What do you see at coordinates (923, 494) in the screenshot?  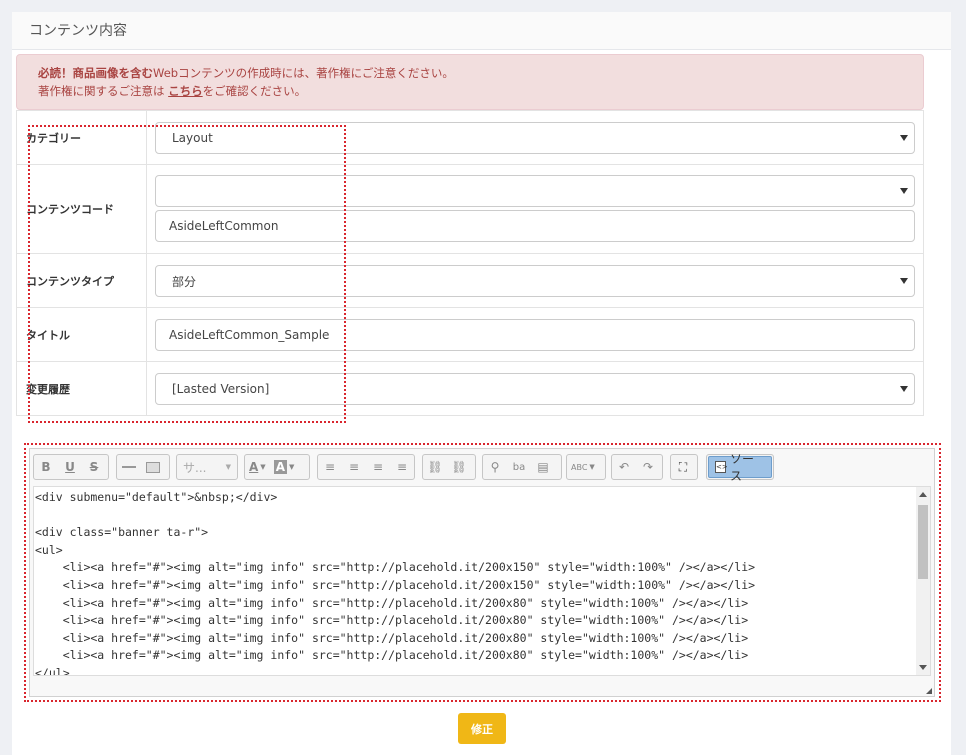 I see `scroll-up-icon` at bounding box center [923, 494].